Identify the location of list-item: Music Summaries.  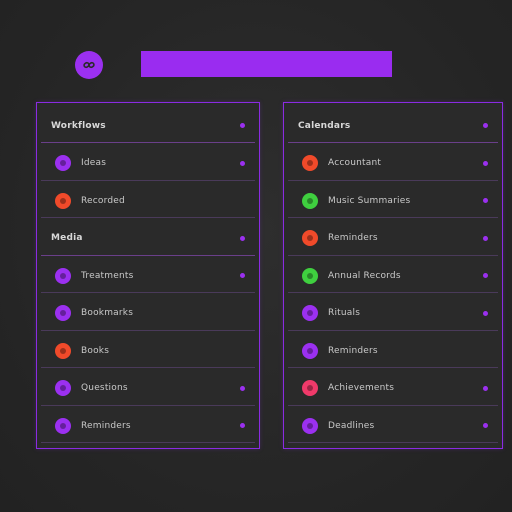
(393, 201).